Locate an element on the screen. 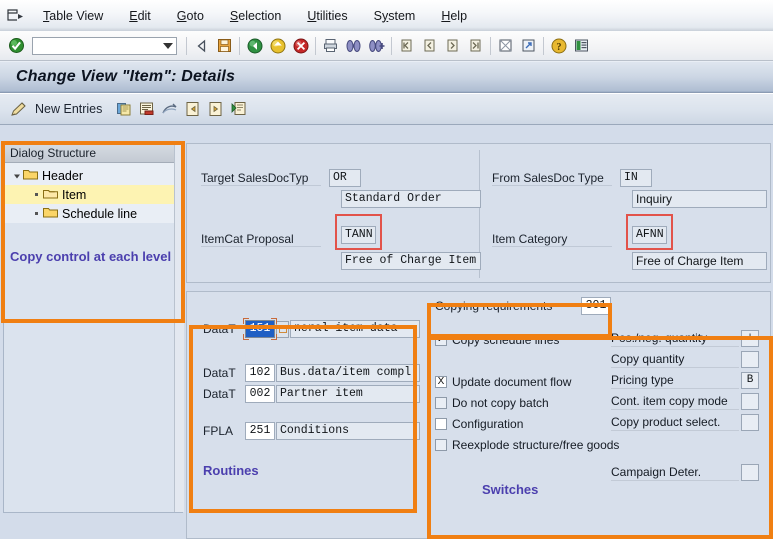 The image size is (773, 539). variable-list-icon is located at coordinates (238, 109).